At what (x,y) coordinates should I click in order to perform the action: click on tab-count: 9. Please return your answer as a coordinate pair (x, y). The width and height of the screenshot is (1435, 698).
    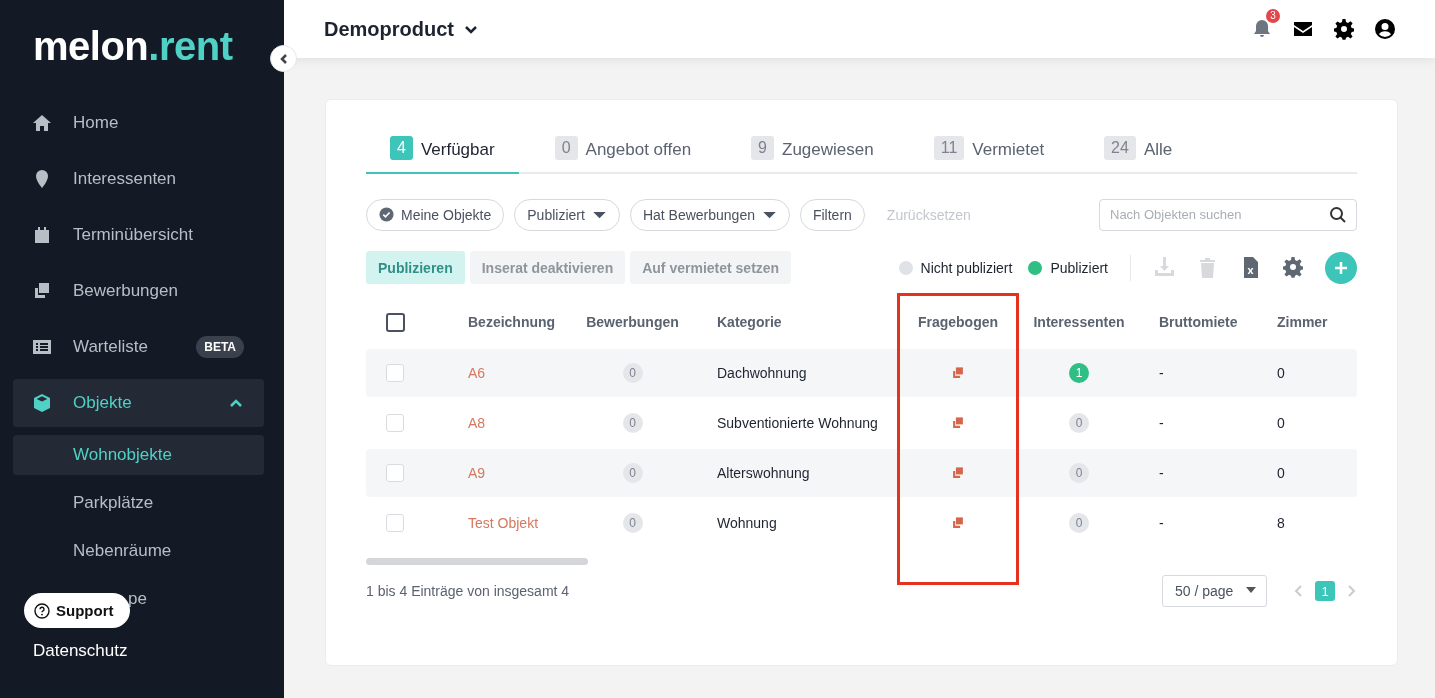
    Looking at the image, I should click on (762, 148).